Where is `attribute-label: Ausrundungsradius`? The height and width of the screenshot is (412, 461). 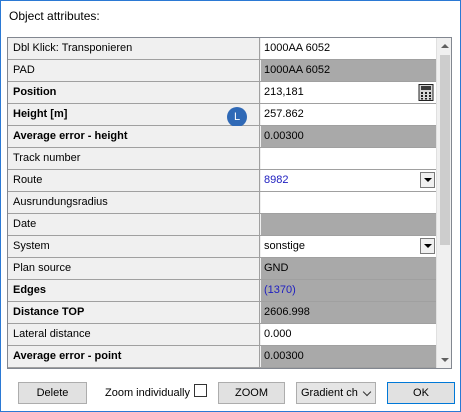 attribute-label: Ausrundungsradius is located at coordinates (134, 202).